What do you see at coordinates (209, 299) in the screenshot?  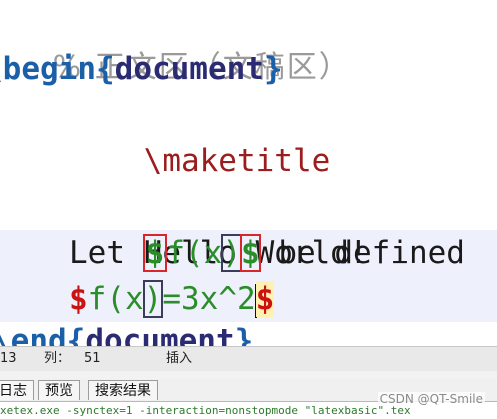 I see `eq-math-b: =3x^2` at bounding box center [209, 299].